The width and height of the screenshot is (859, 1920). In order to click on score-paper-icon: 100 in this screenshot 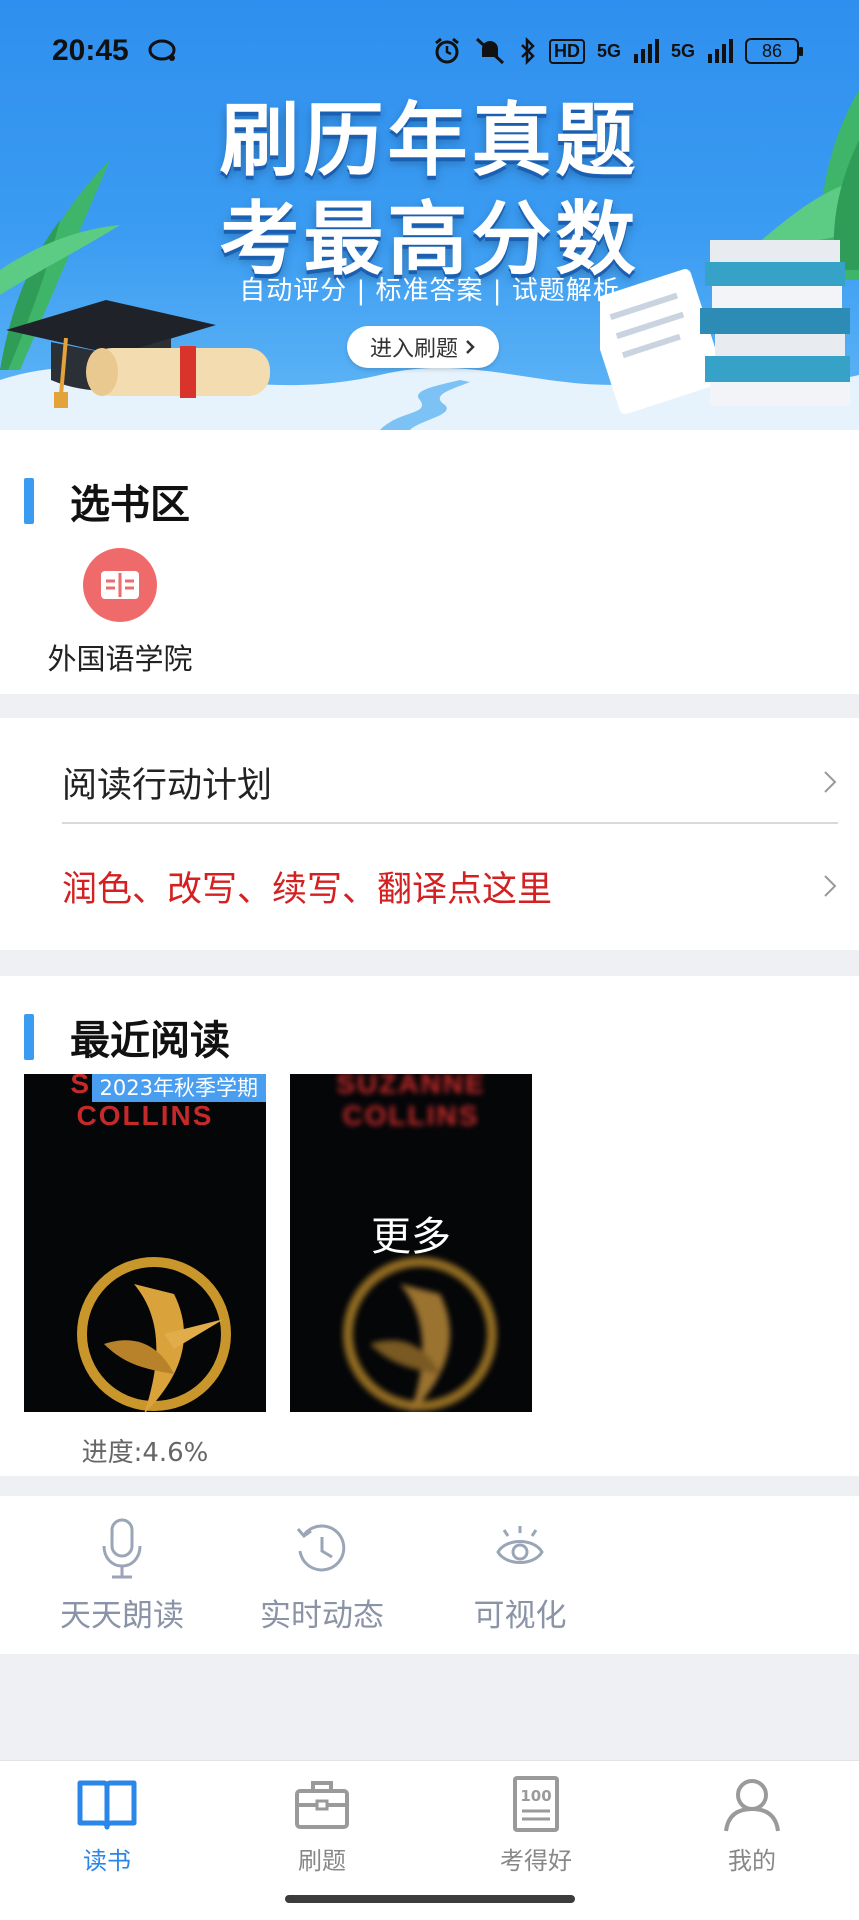, I will do `click(536, 1804)`.